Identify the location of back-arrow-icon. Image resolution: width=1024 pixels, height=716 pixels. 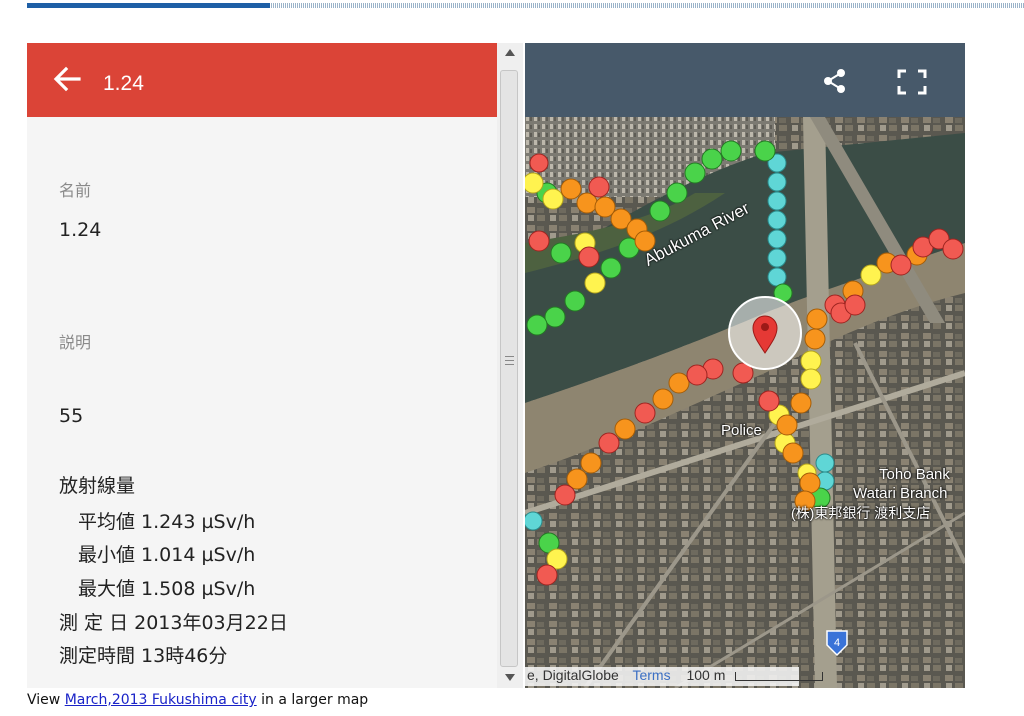
(67, 79).